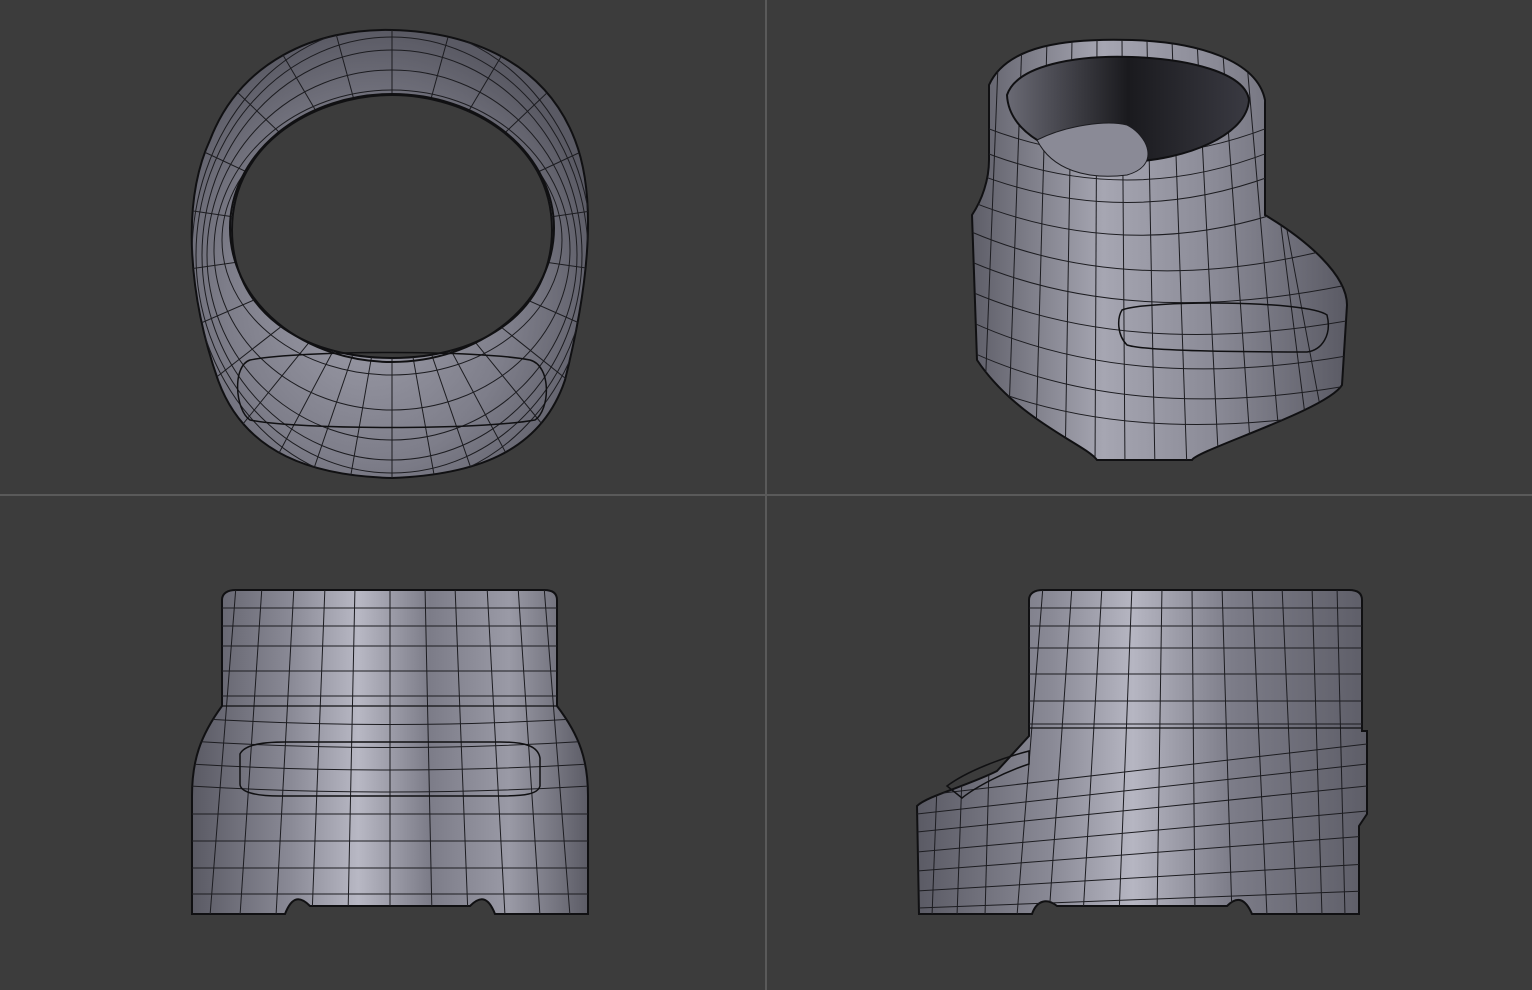 Image resolution: width=1532 pixels, height=990 pixels. What do you see at coordinates (1159, 249) in the screenshot?
I see `mesh-perspective-view` at bounding box center [1159, 249].